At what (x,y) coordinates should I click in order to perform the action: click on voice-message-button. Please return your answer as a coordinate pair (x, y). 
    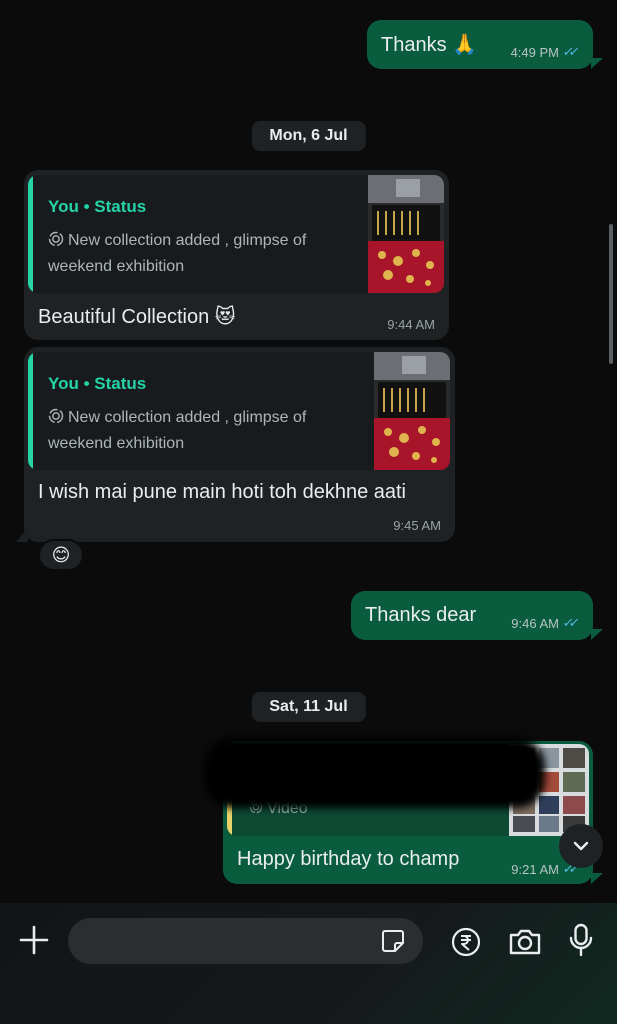
    Looking at the image, I should click on (581, 940).